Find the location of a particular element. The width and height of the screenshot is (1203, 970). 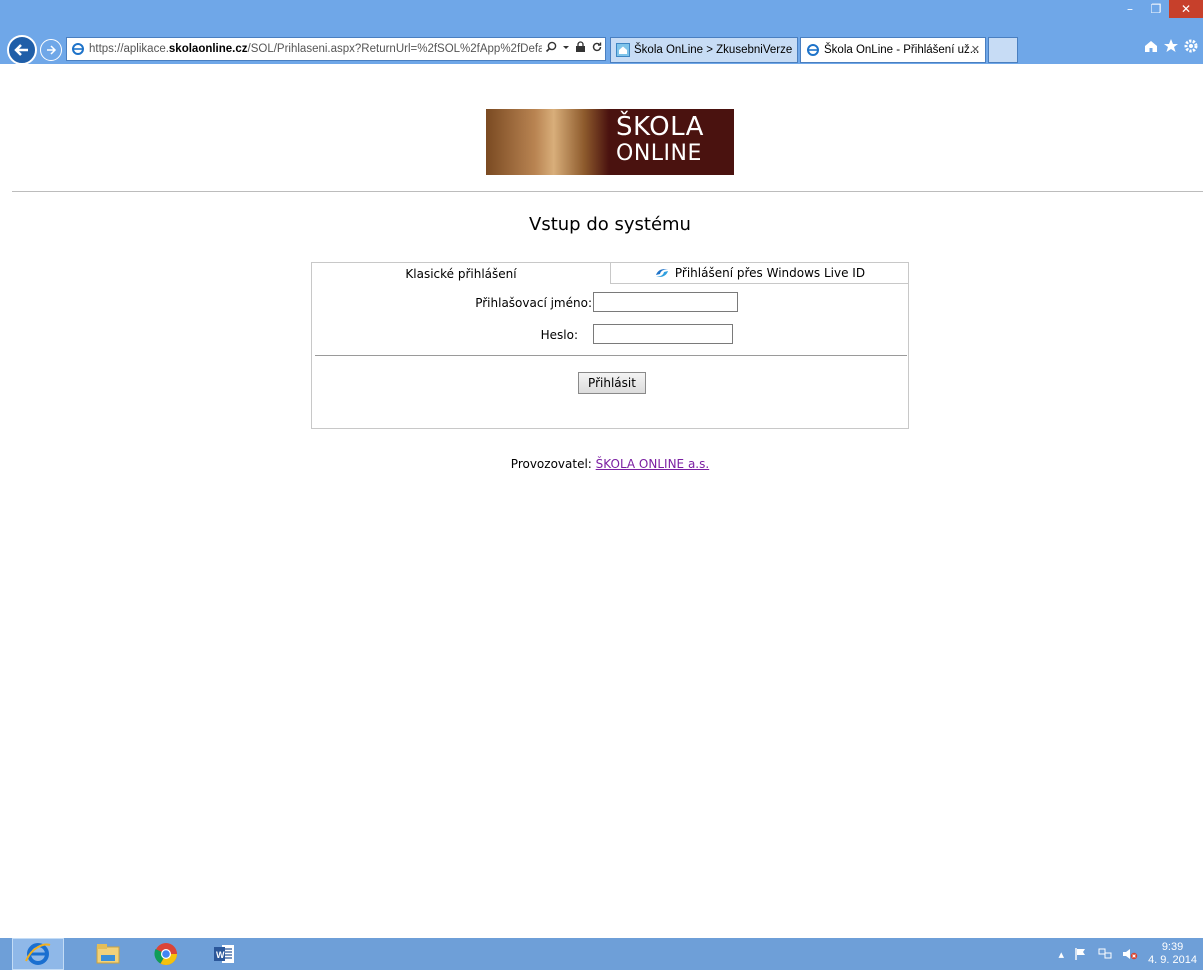

address-host: skolaonline.cz is located at coordinates (208, 49).